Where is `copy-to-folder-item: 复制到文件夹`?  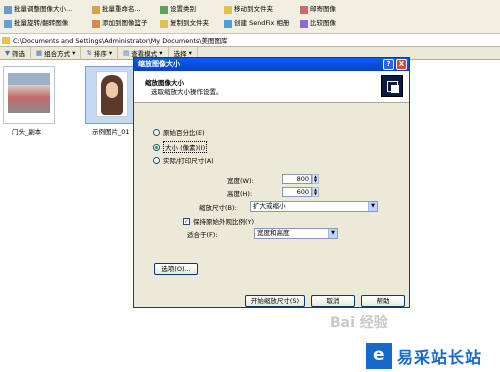 copy-to-folder-item: 复制到文件夹 is located at coordinates (184, 23).